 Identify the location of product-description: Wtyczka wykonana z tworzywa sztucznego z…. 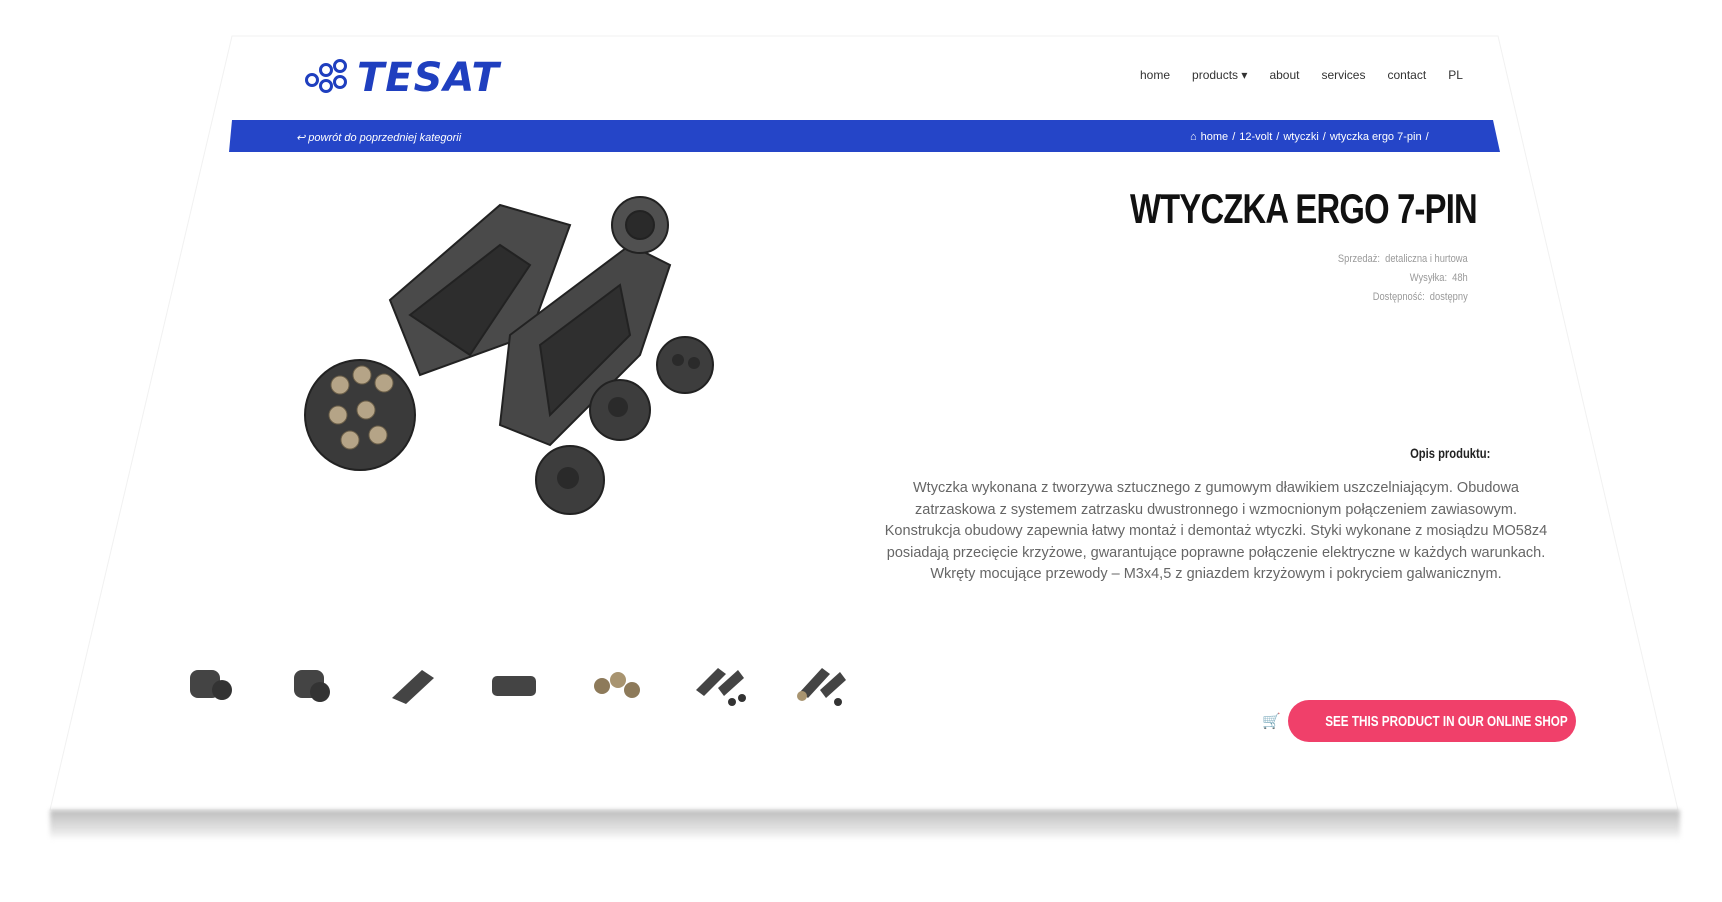
(1216, 531).